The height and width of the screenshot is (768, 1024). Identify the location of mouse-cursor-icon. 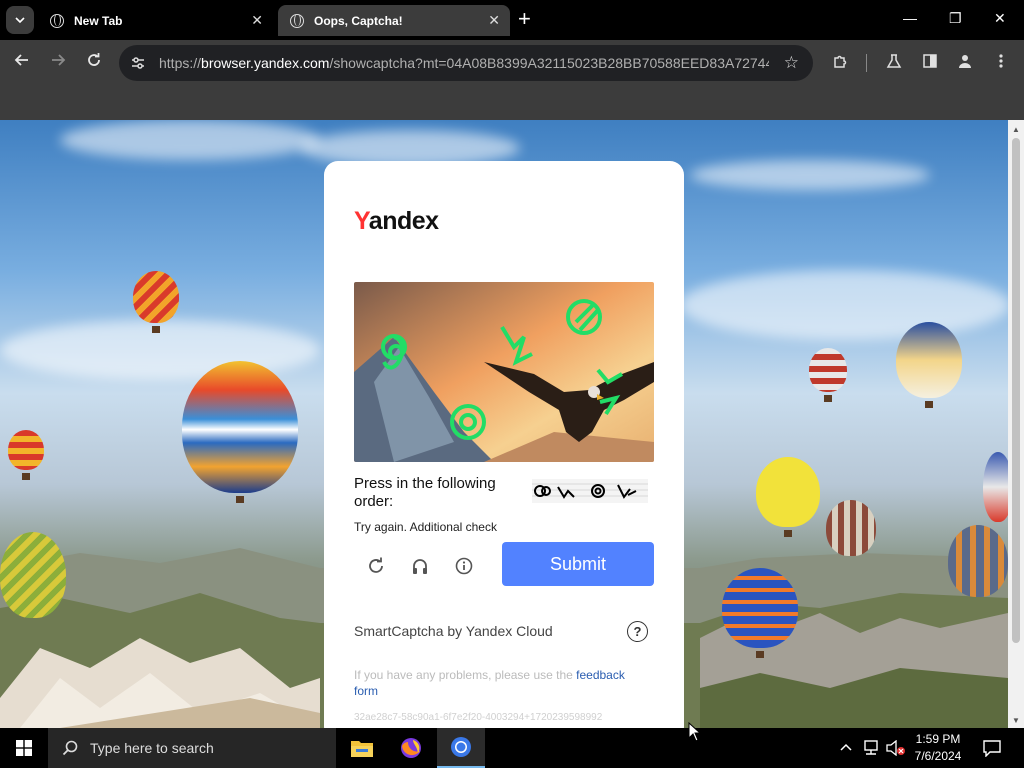
(695, 732).